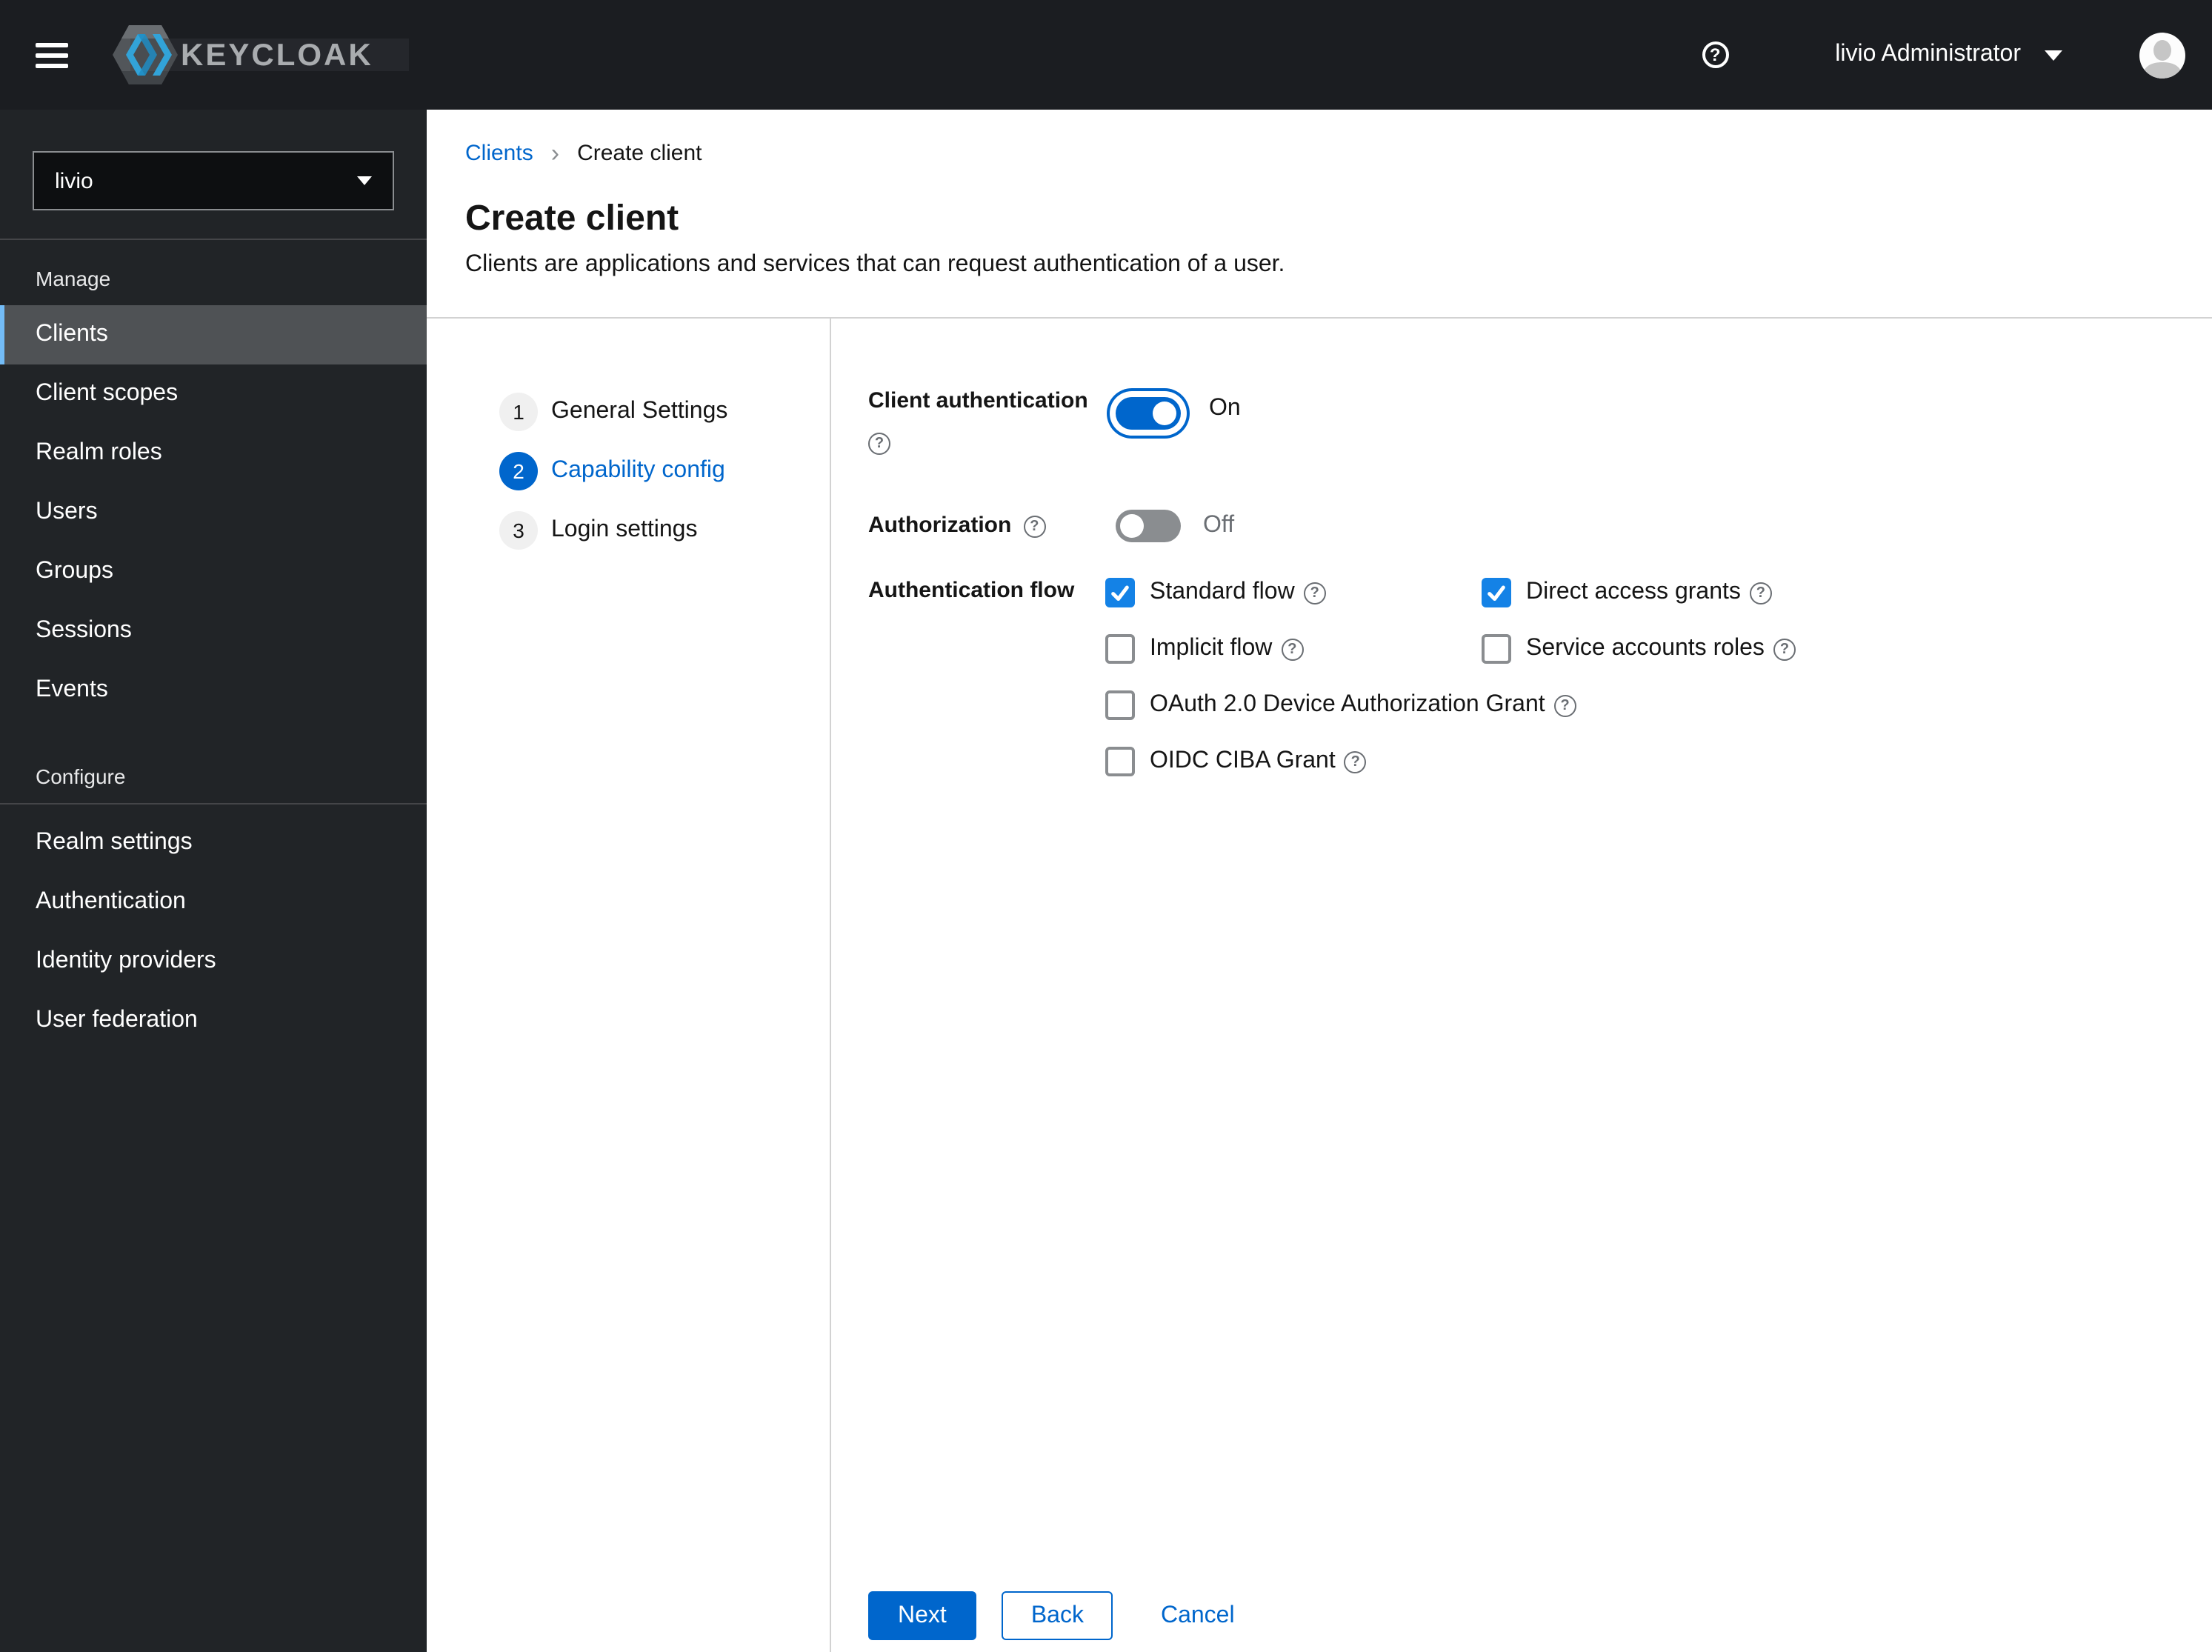 The height and width of the screenshot is (1652, 2212). I want to click on user-menu-label: livio Administrator, so click(1928, 54).